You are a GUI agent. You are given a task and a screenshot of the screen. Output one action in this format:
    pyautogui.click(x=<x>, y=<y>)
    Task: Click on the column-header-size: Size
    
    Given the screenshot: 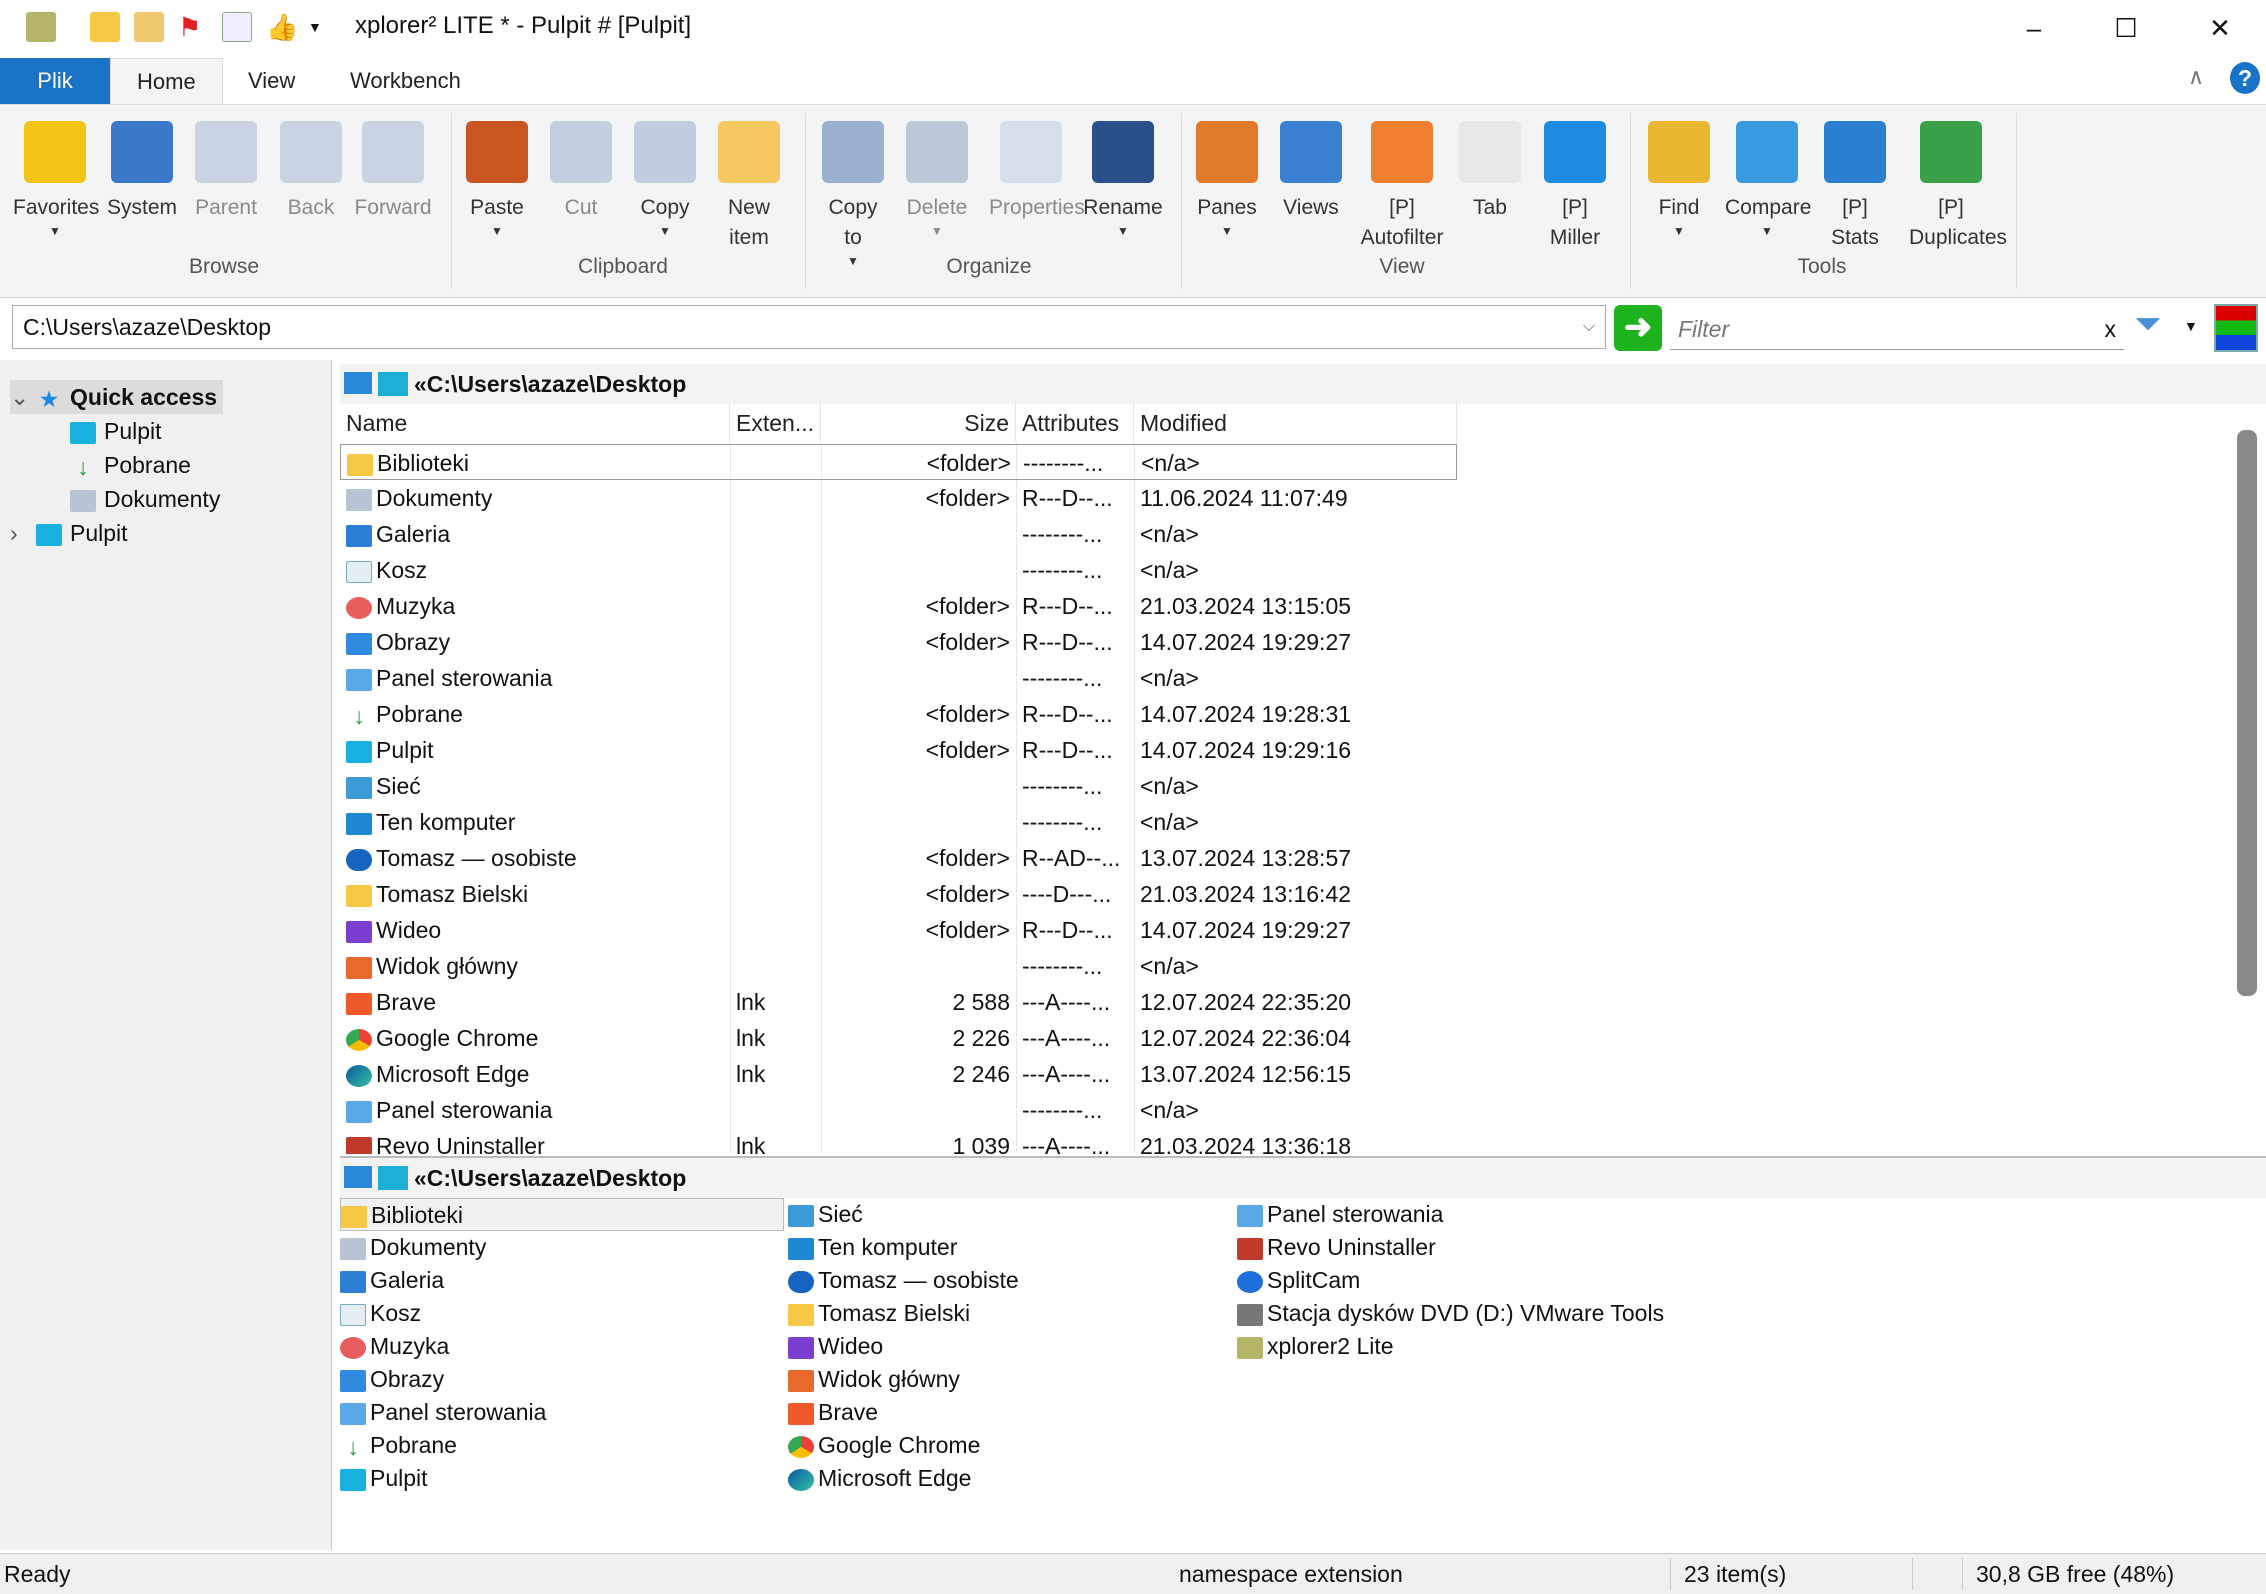 What is the action you would take?
    pyautogui.click(x=918, y=423)
    